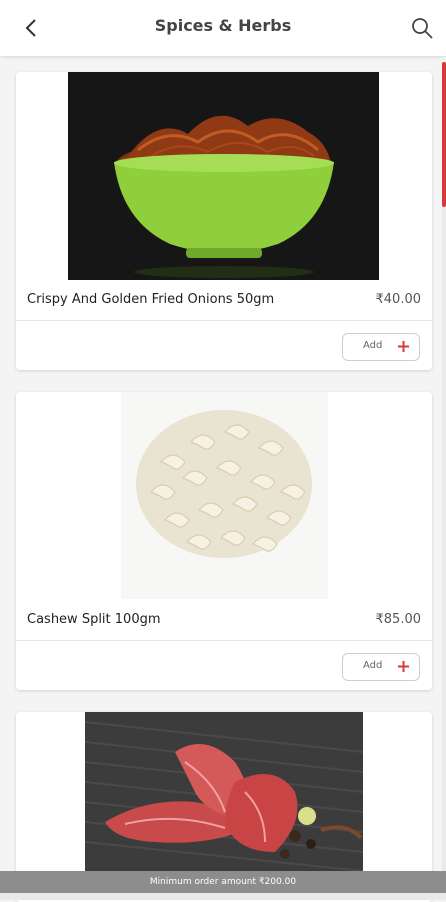 This screenshot has width=446, height=902. Describe the element at coordinates (94, 619) in the screenshot. I see `product-name: Cashew Split 100gm` at that location.